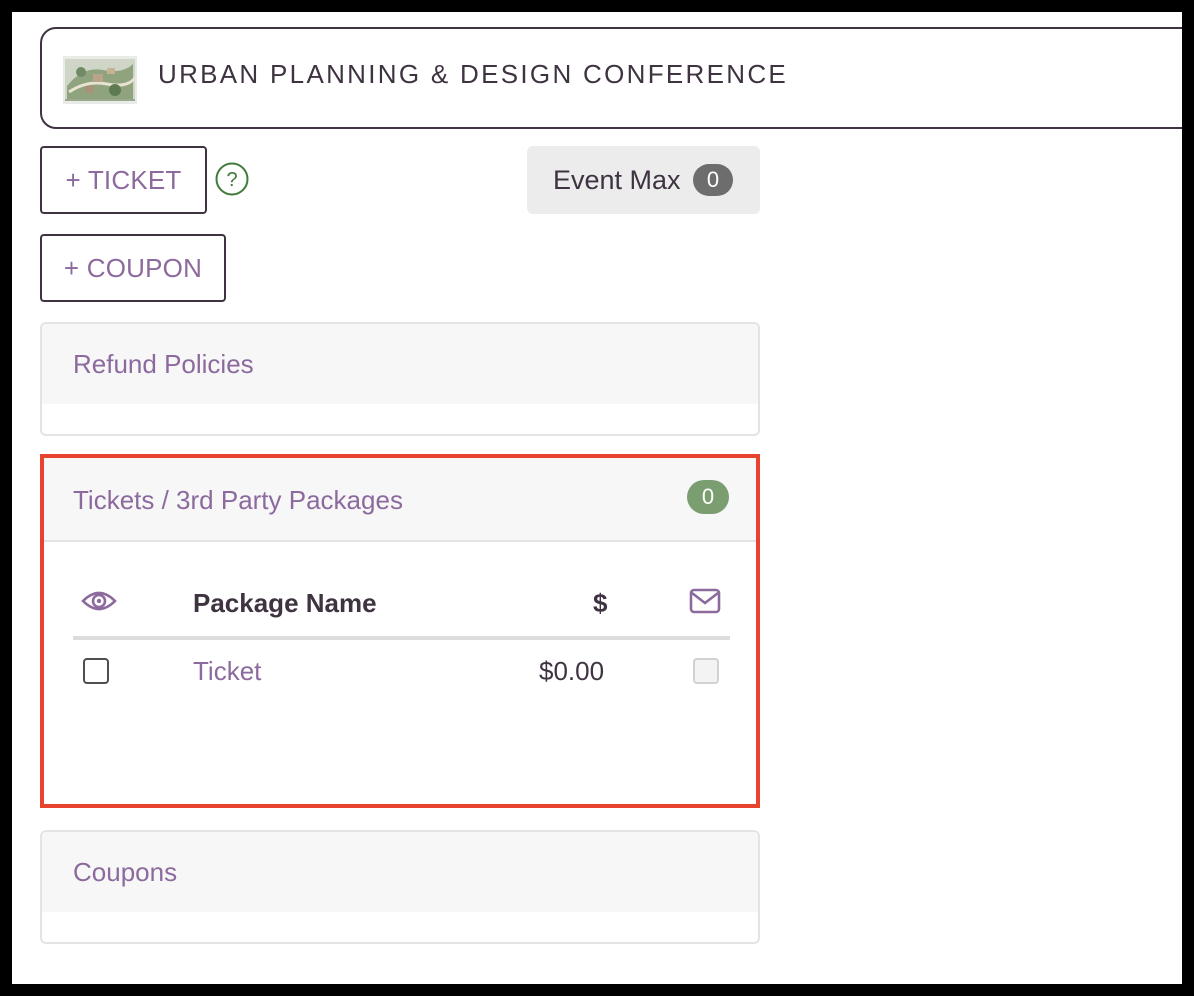 The height and width of the screenshot is (996, 1194). Describe the element at coordinates (401, 609) in the screenshot. I see `packages-table-header: Package Name $` at that location.